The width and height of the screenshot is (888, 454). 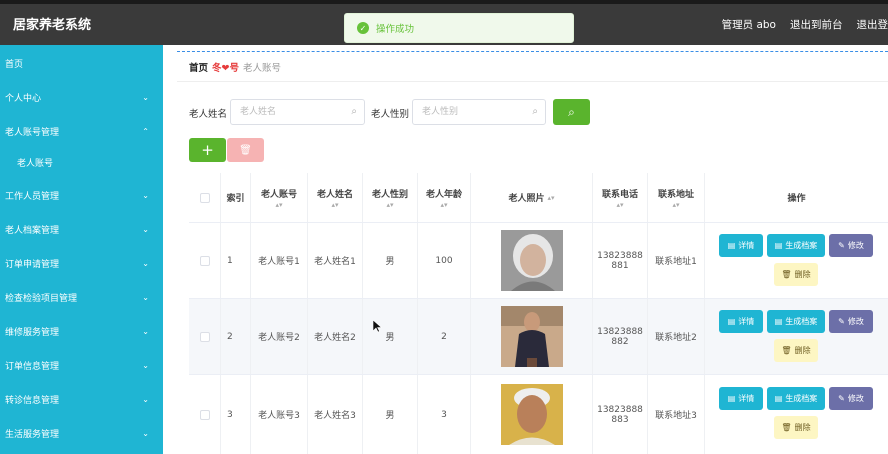 What do you see at coordinates (81, 365) in the screenshot?
I see `sidebar-item-order-info-mgmt: 订单信息管理 ⌄` at bounding box center [81, 365].